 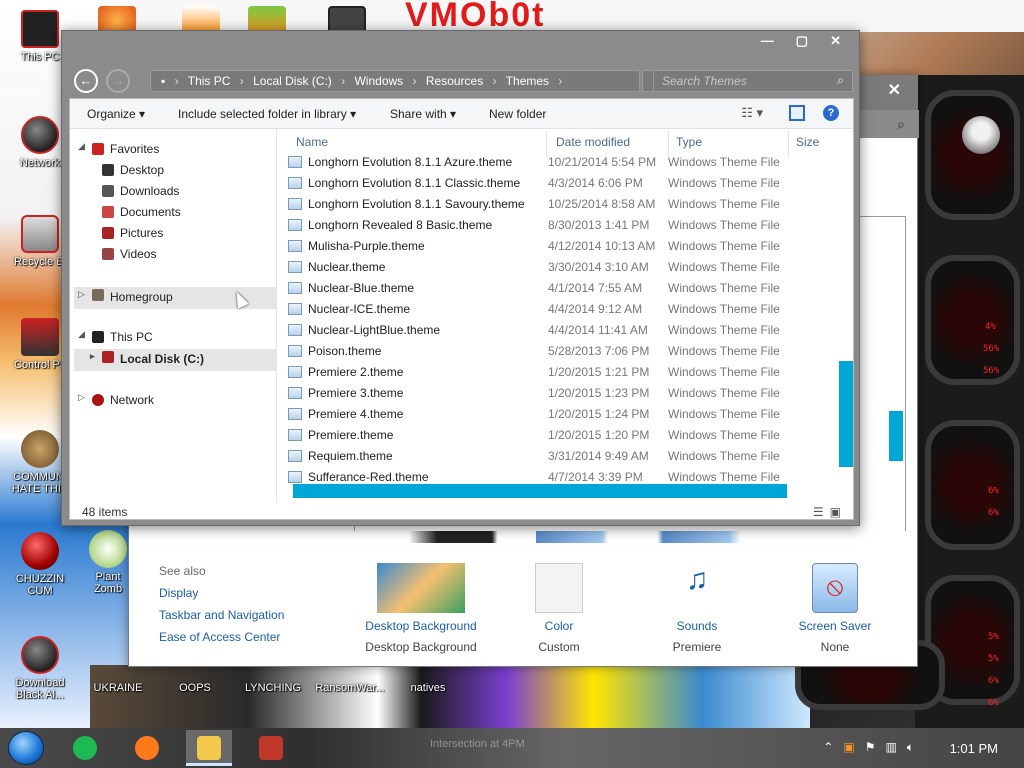 What do you see at coordinates (423, 114) in the screenshot?
I see `share-with-button: Share with ▾` at bounding box center [423, 114].